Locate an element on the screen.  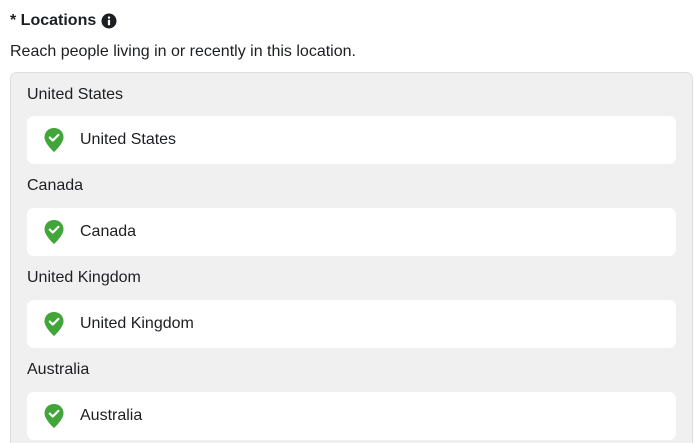
location-item-label: United Kingdom is located at coordinates (137, 323).